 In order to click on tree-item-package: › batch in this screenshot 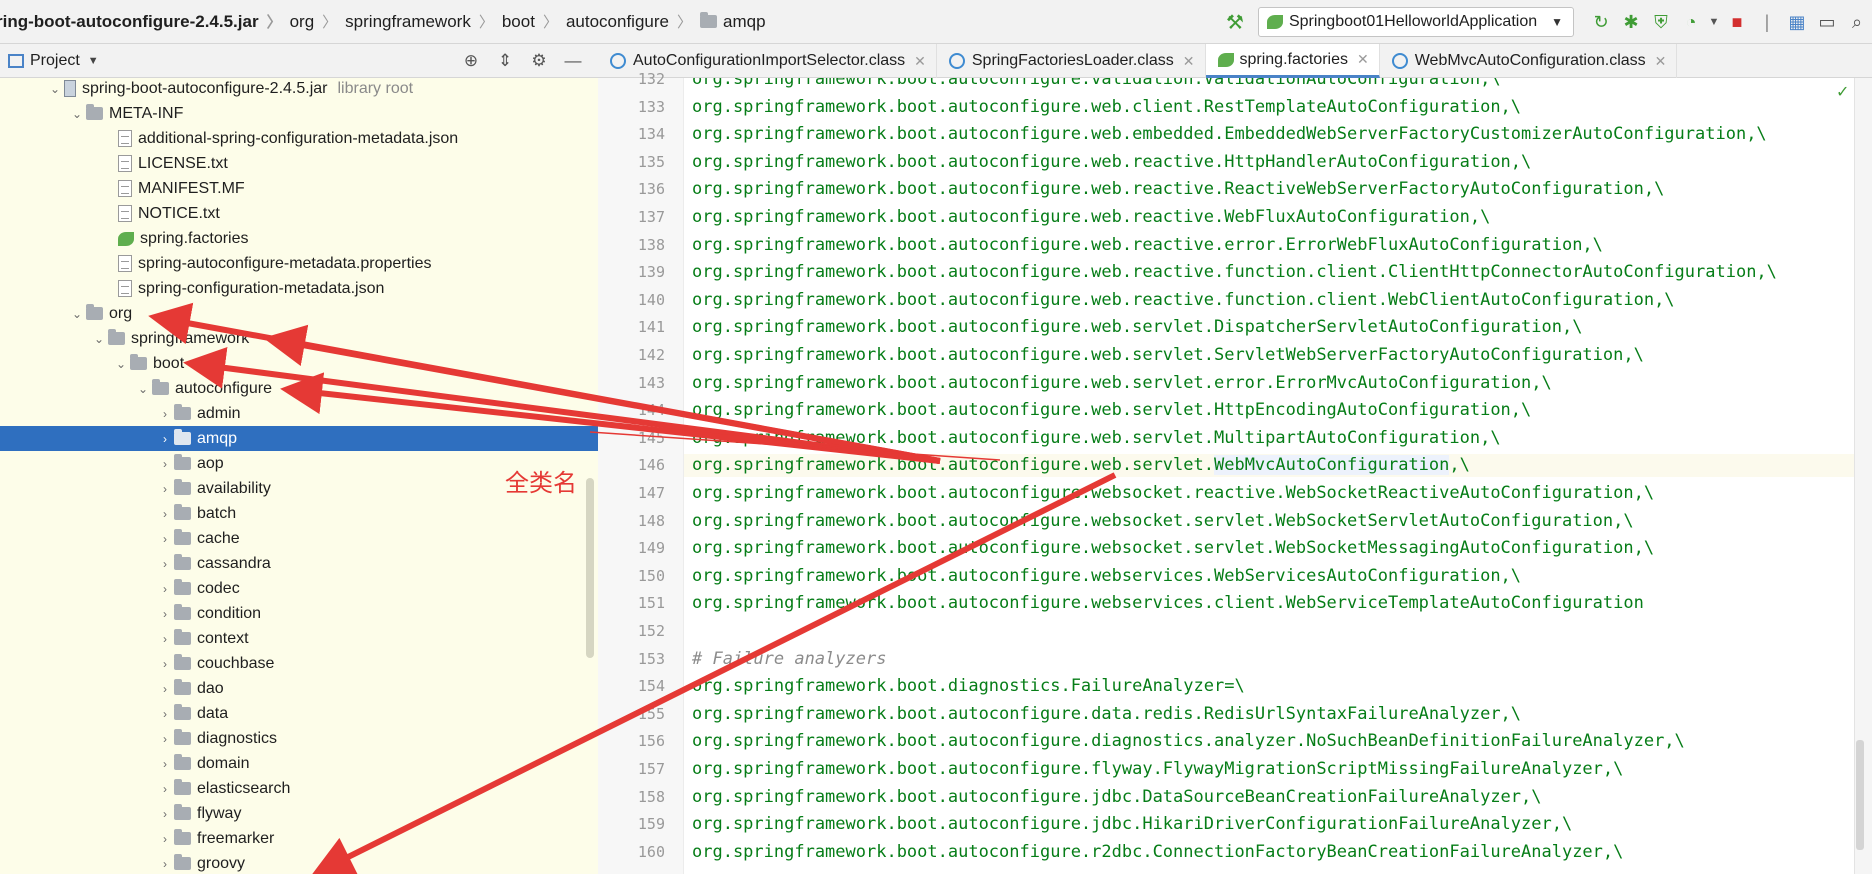, I will do `click(299, 513)`.